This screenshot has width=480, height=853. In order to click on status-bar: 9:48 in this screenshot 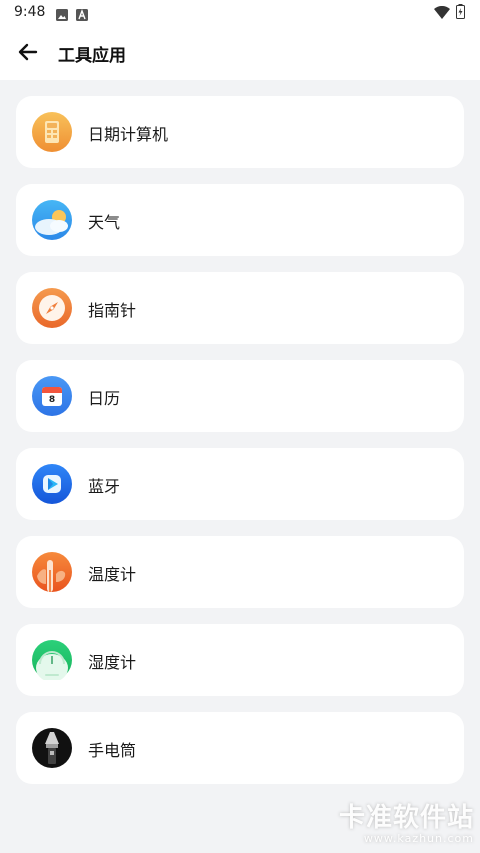, I will do `click(240, 12)`.